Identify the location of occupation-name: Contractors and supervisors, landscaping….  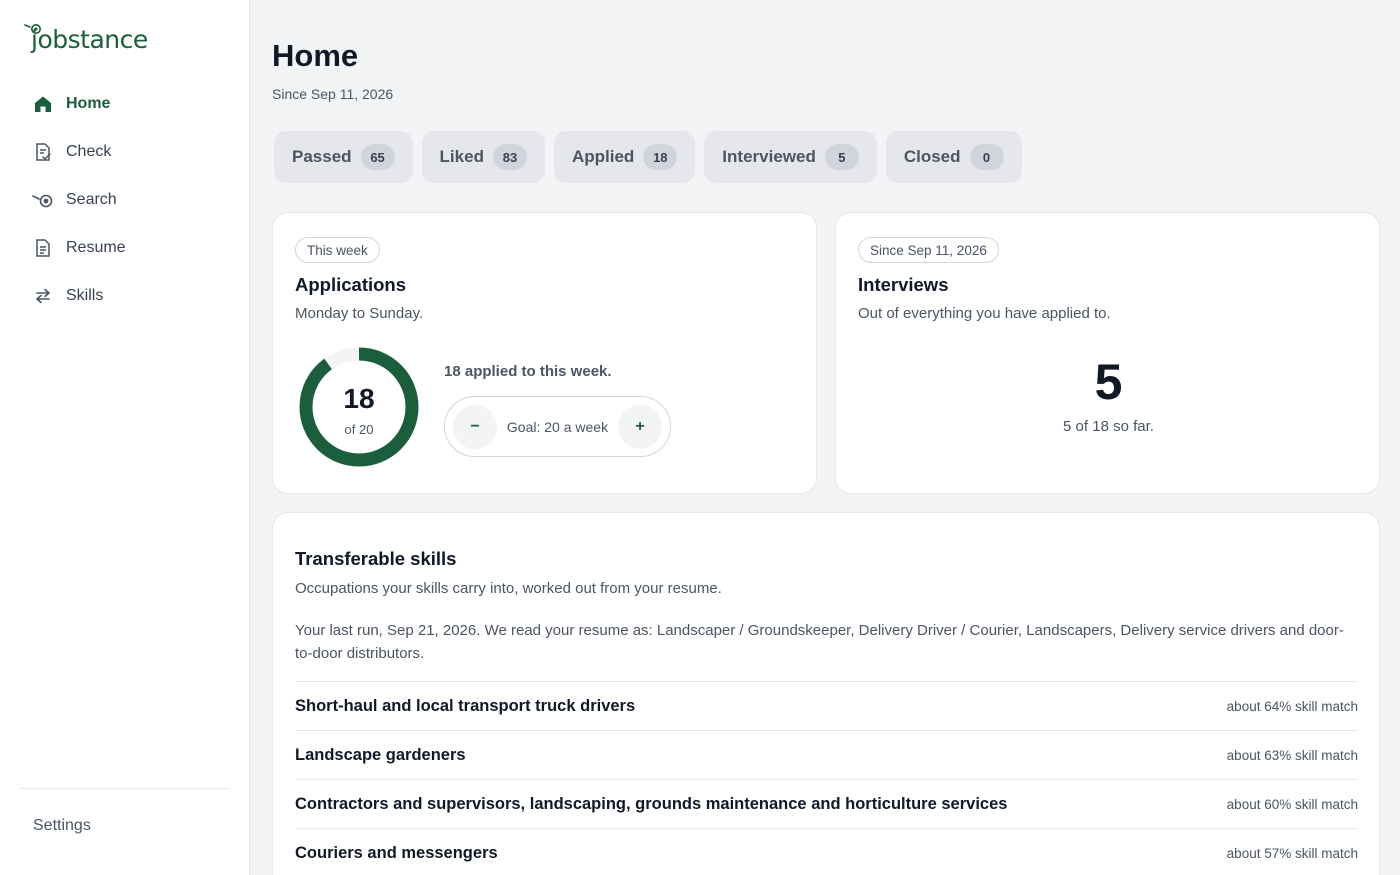
(651, 803).